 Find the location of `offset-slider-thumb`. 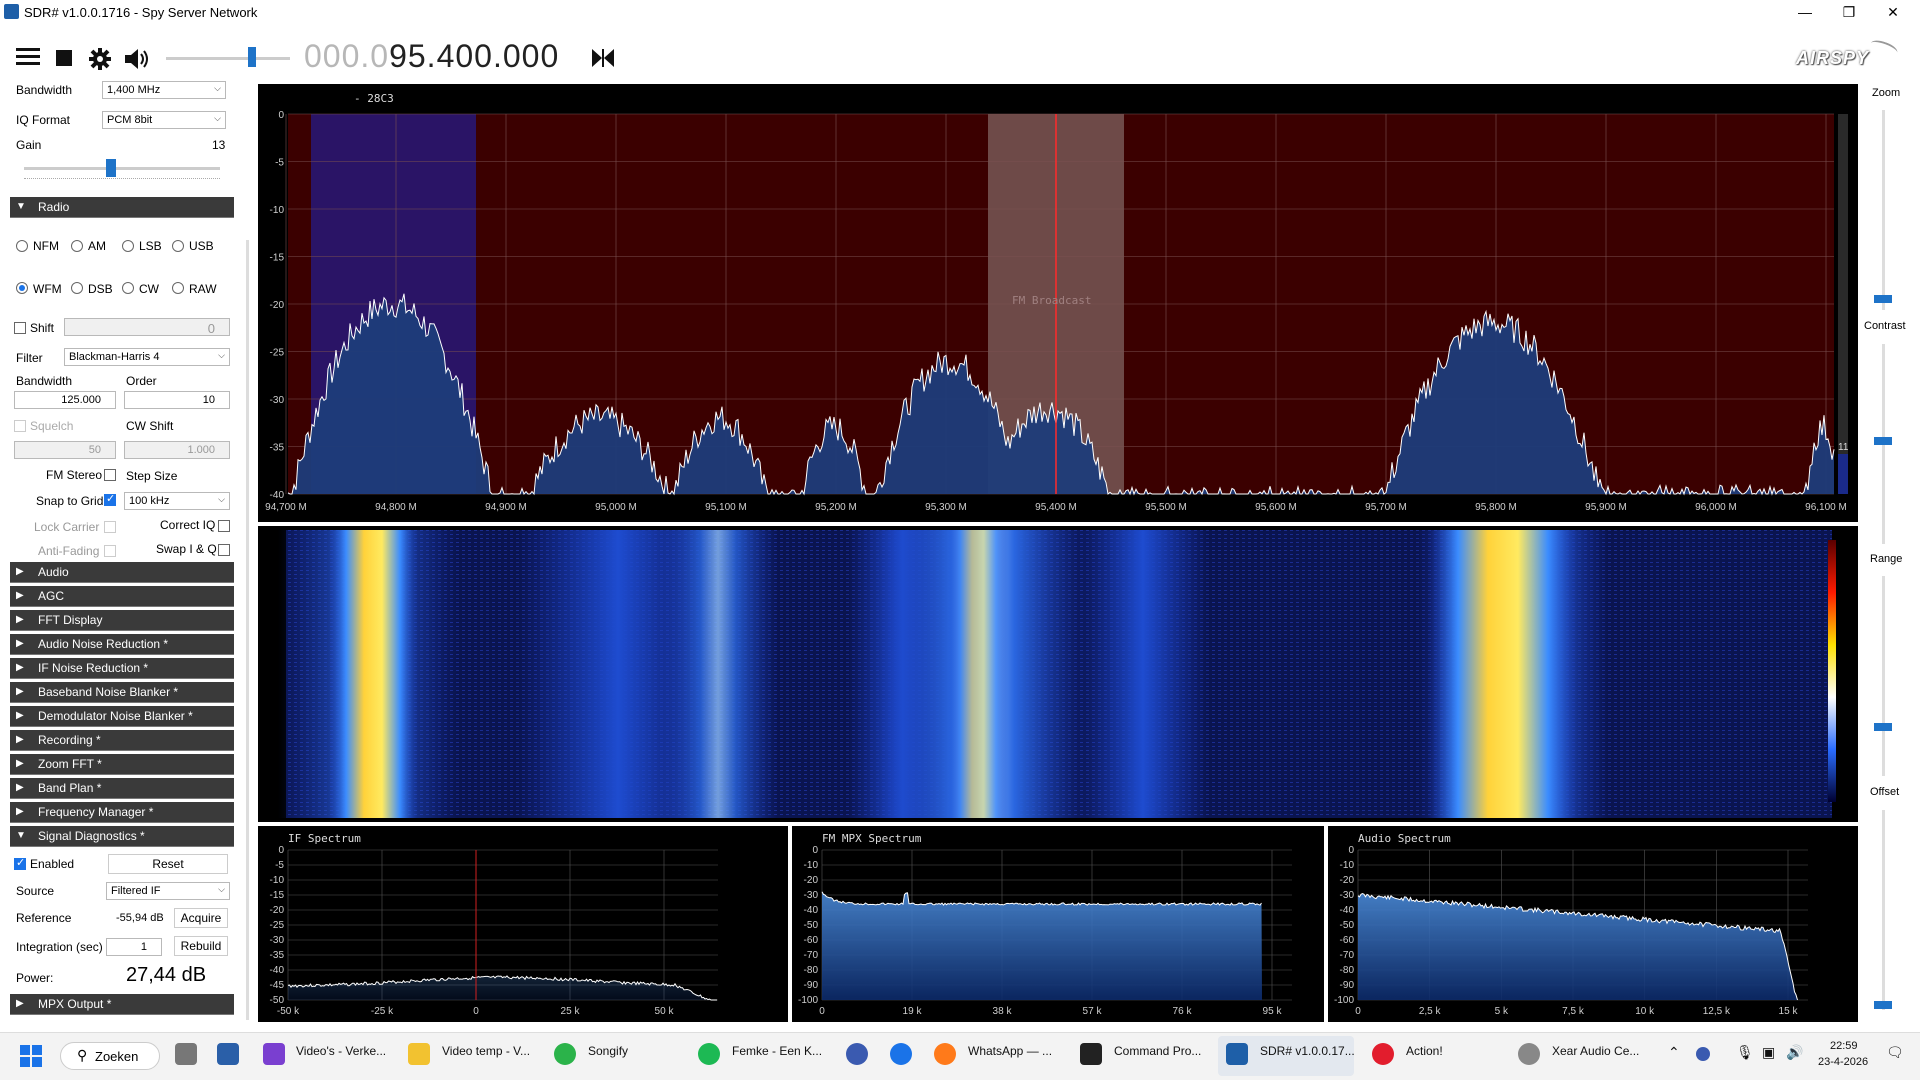

offset-slider-thumb is located at coordinates (1883, 1005).